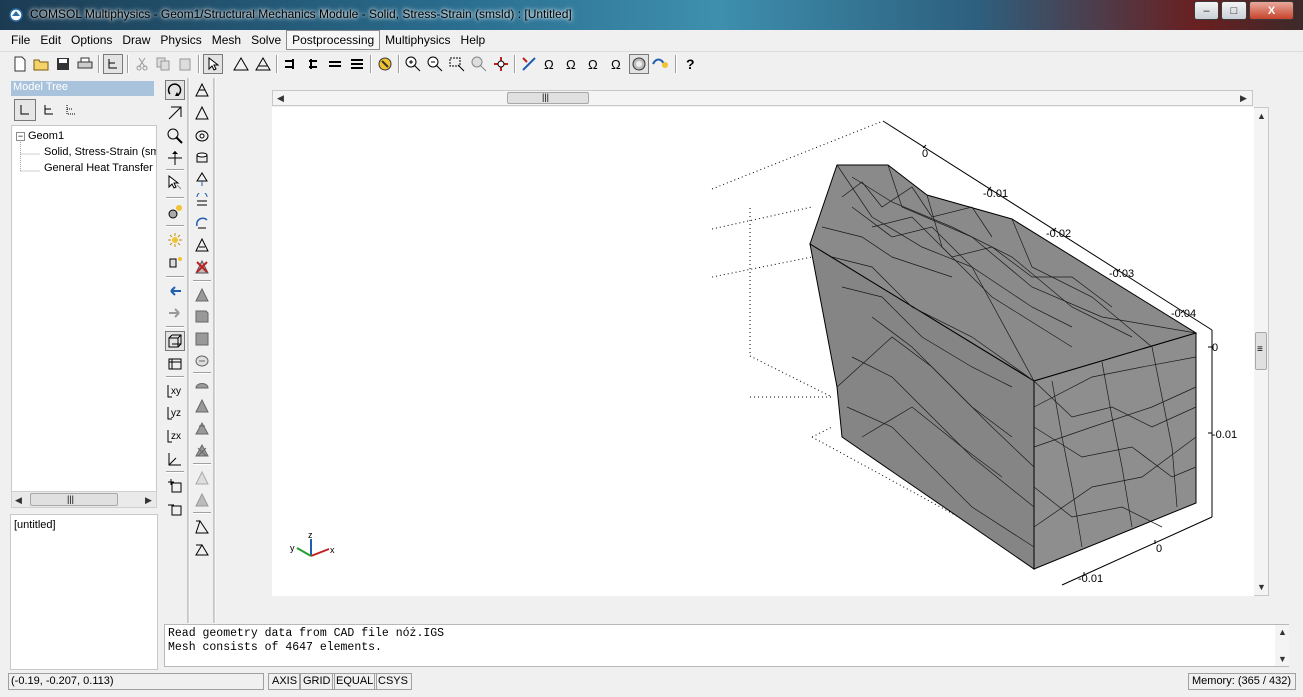 The width and height of the screenshot is (1303, 697). Describe the element at coordinates (202, 428) in the screenshot. I see `split-objects-icon` at that location.